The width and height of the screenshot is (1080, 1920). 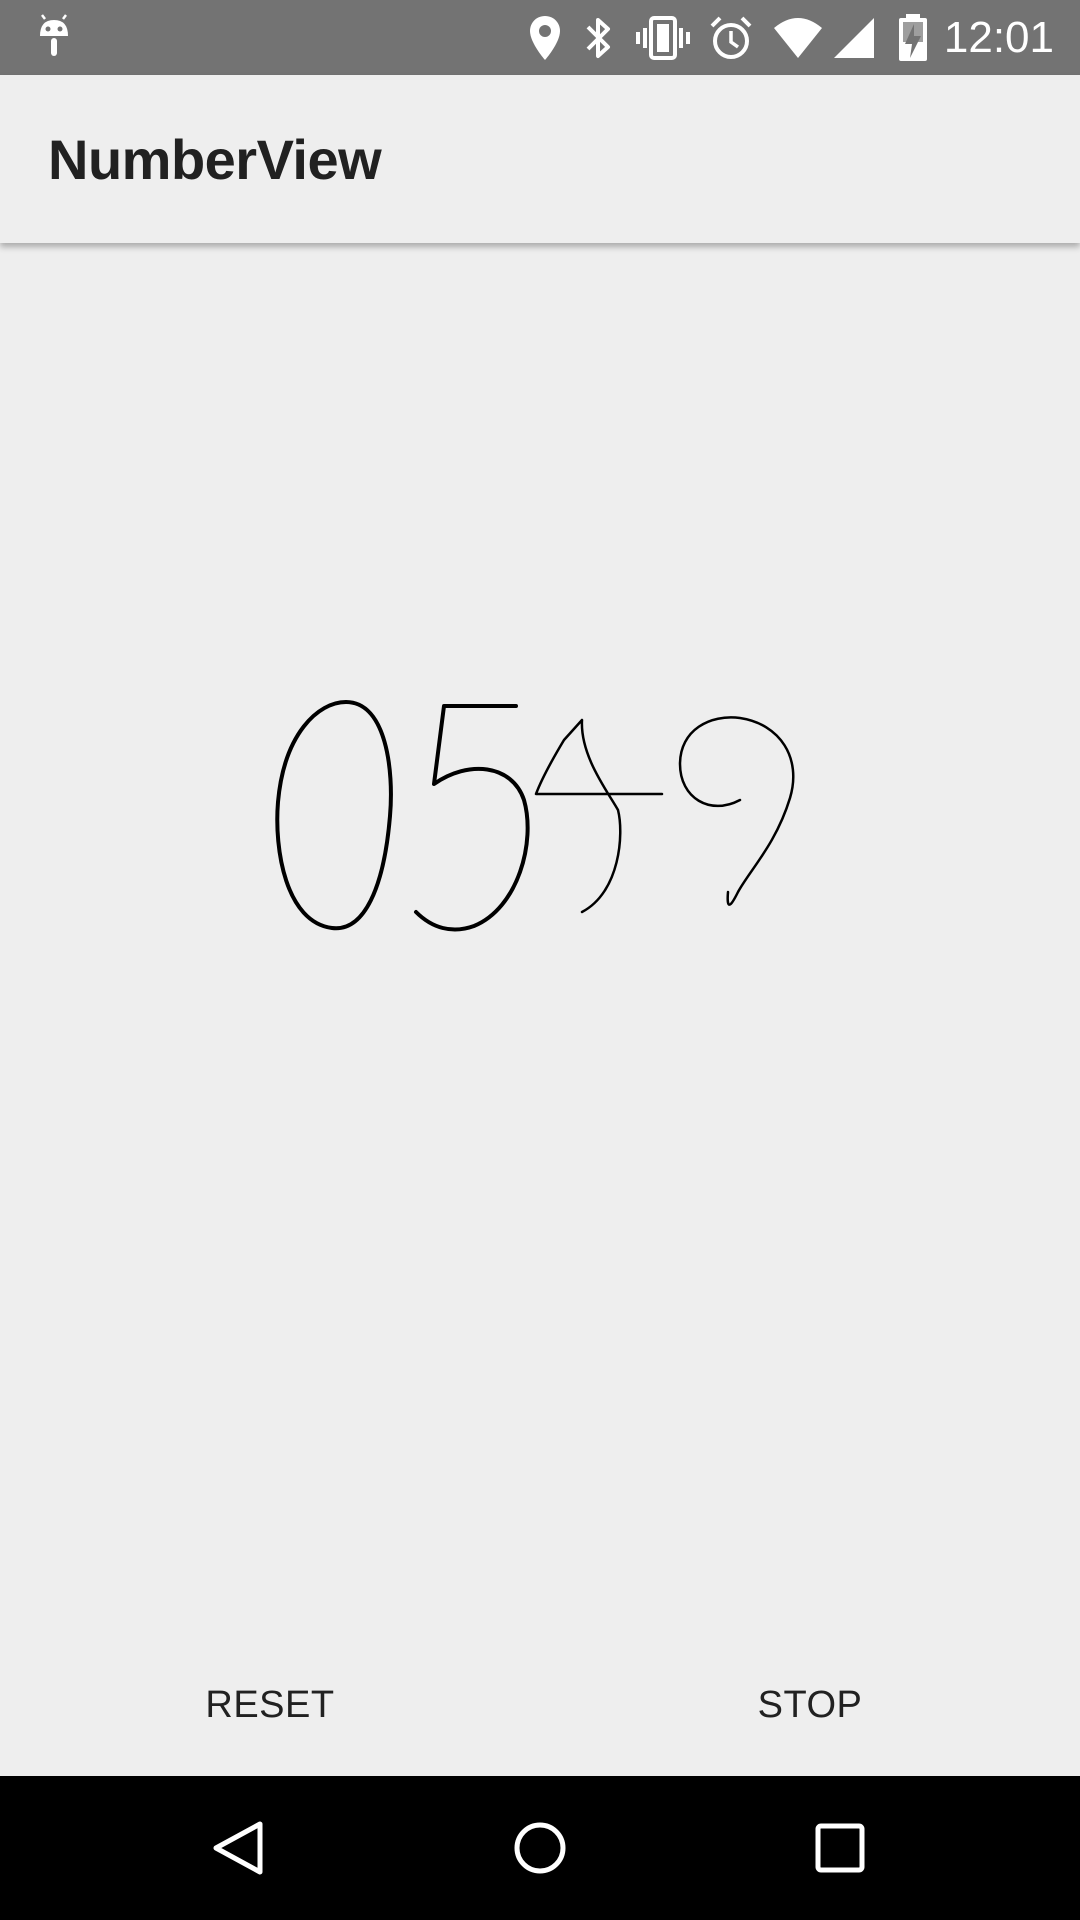 I want to click on vibrate-icon, so click(x=663, y=38).